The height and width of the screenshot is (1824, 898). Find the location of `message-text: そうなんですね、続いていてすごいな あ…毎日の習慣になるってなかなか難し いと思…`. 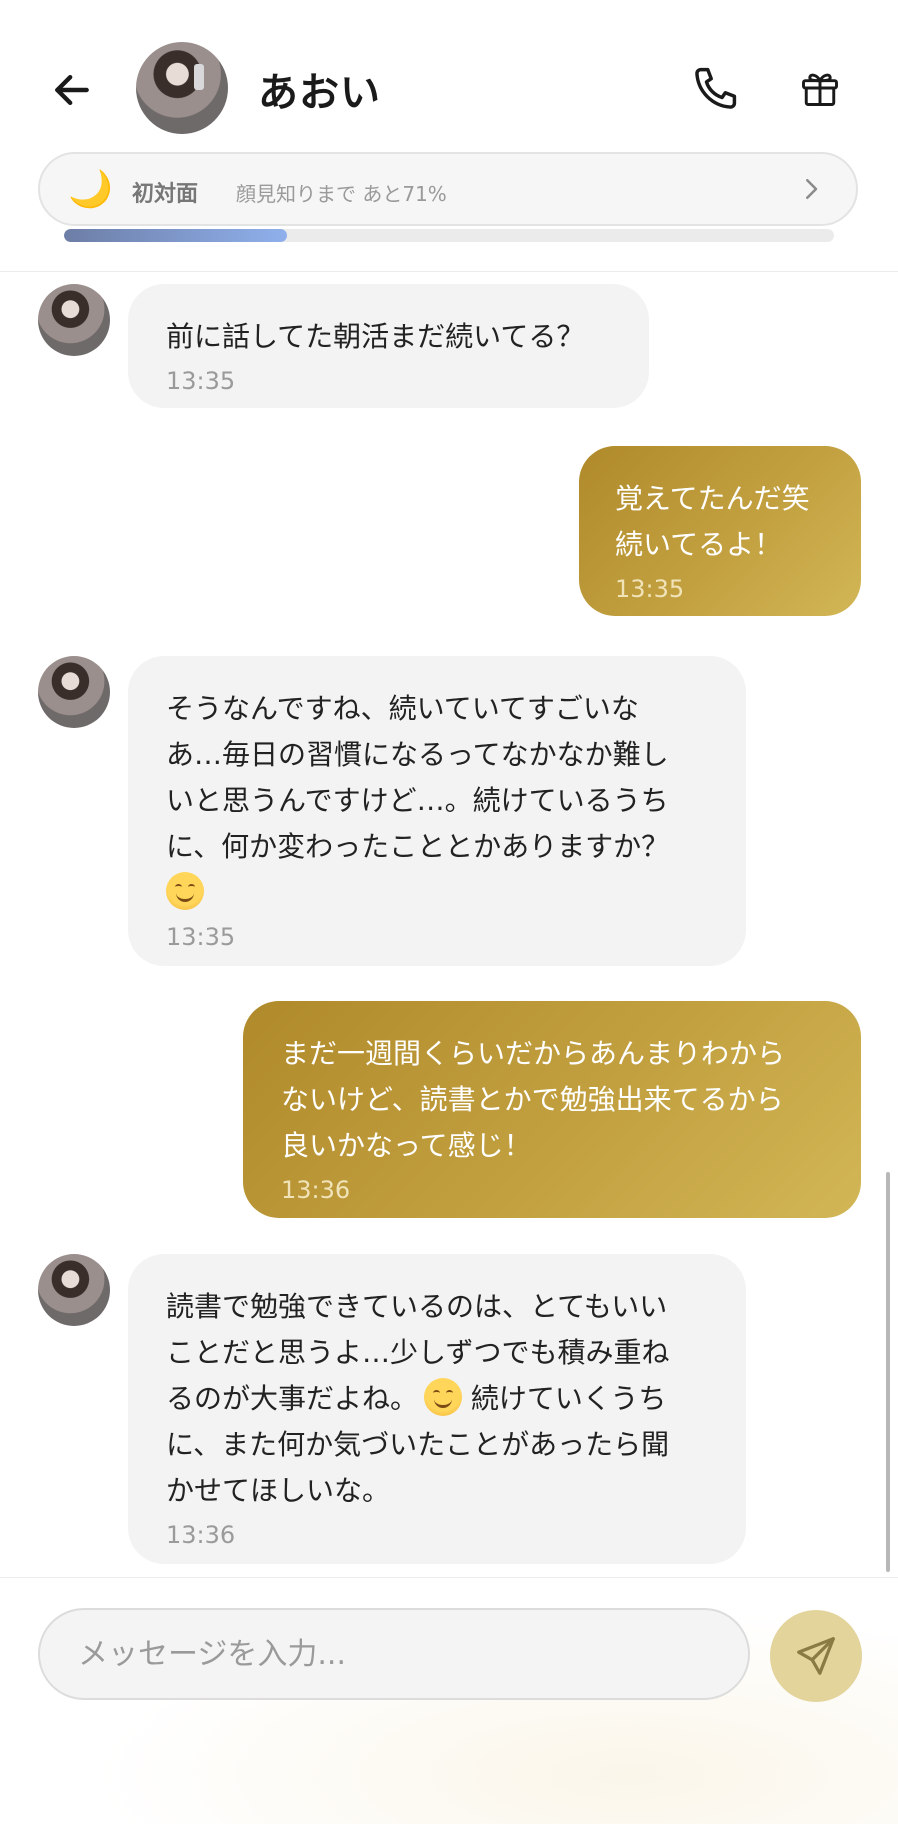

message-text: そうなんですね、続いていてすごいな あ…毎日の習慣になるってなかなか難し いと思… is located at coordinates (437, 801).